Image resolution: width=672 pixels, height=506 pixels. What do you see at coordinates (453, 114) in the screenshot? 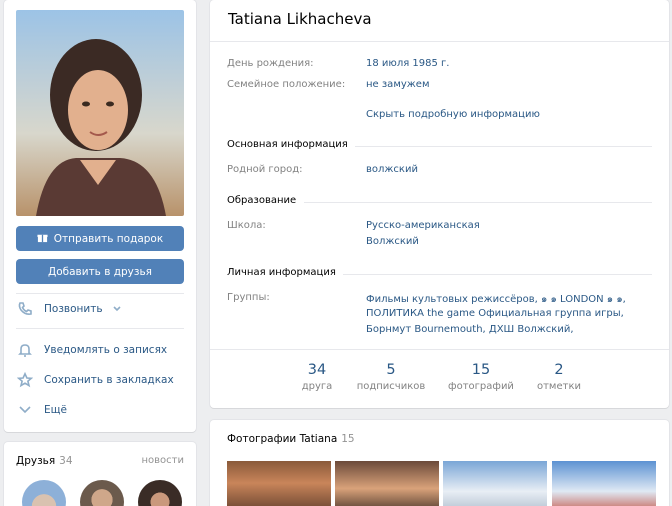
I see `hide-info-link: Скрыть подробную информацию` at bounding box center [453, 114].